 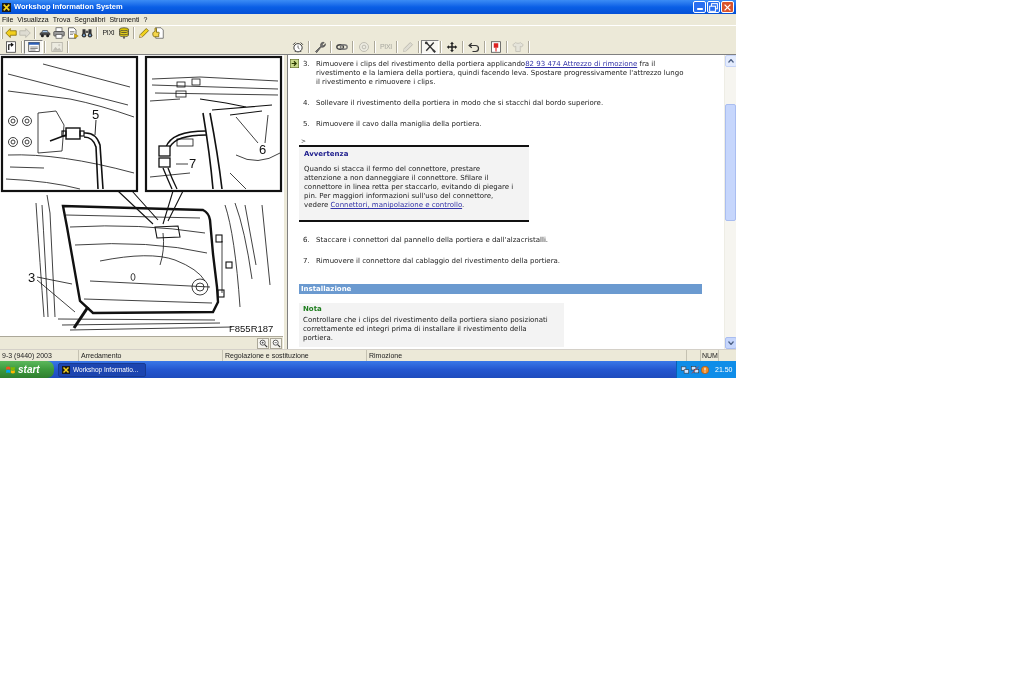 I want to click on arrow-tile-icon, so click(x=294, y=63).